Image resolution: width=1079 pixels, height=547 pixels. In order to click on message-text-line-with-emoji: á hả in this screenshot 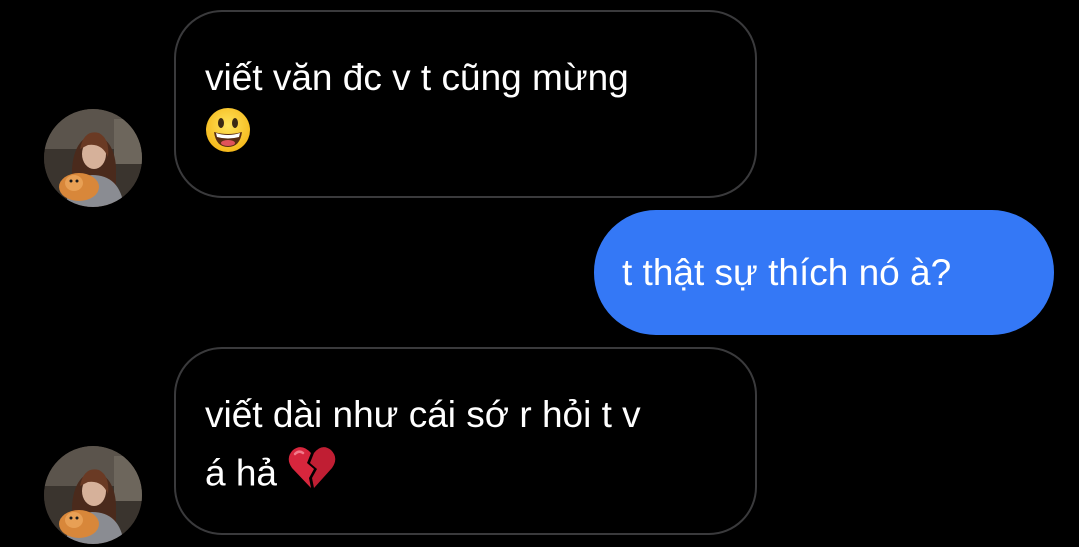, I will do `click(465, 475)`.